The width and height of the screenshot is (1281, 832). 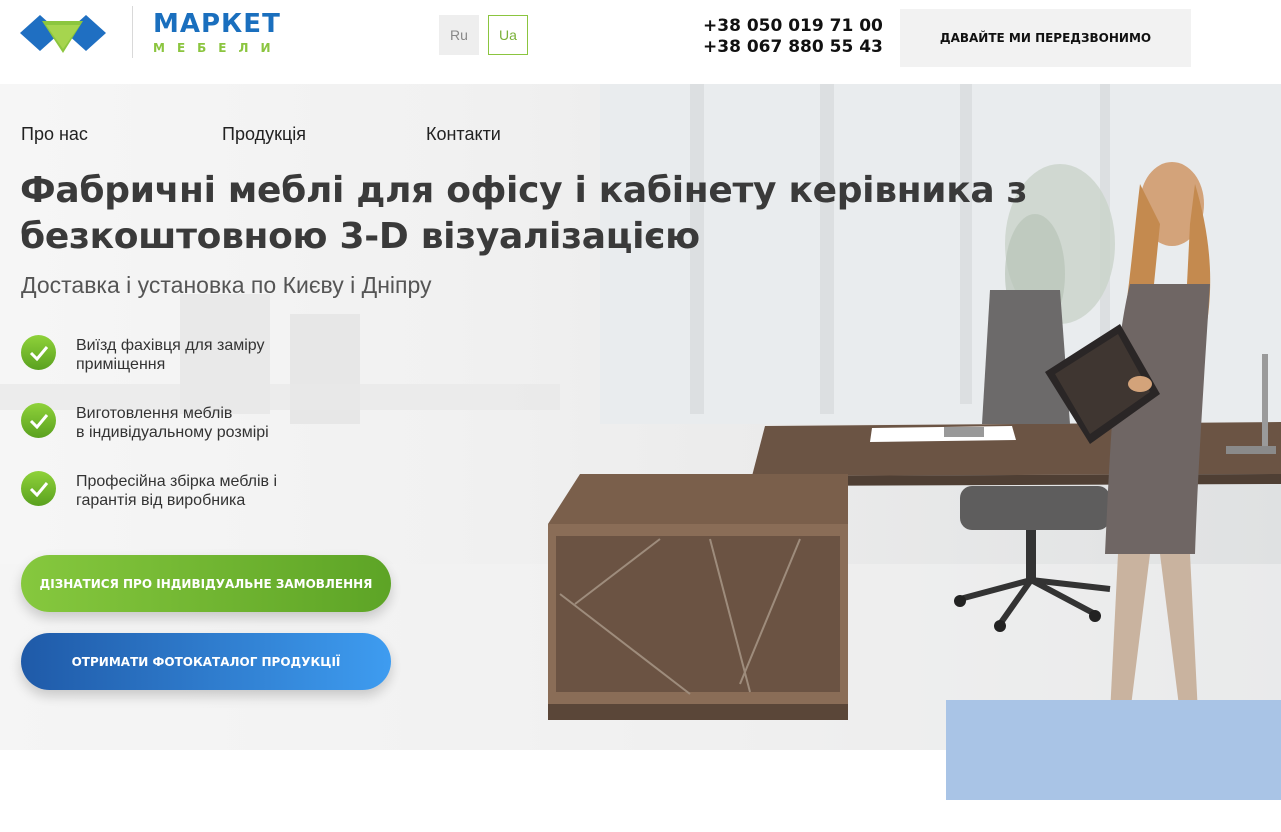 I want to click on hero-accent-block, so click(x=1113, y=750).